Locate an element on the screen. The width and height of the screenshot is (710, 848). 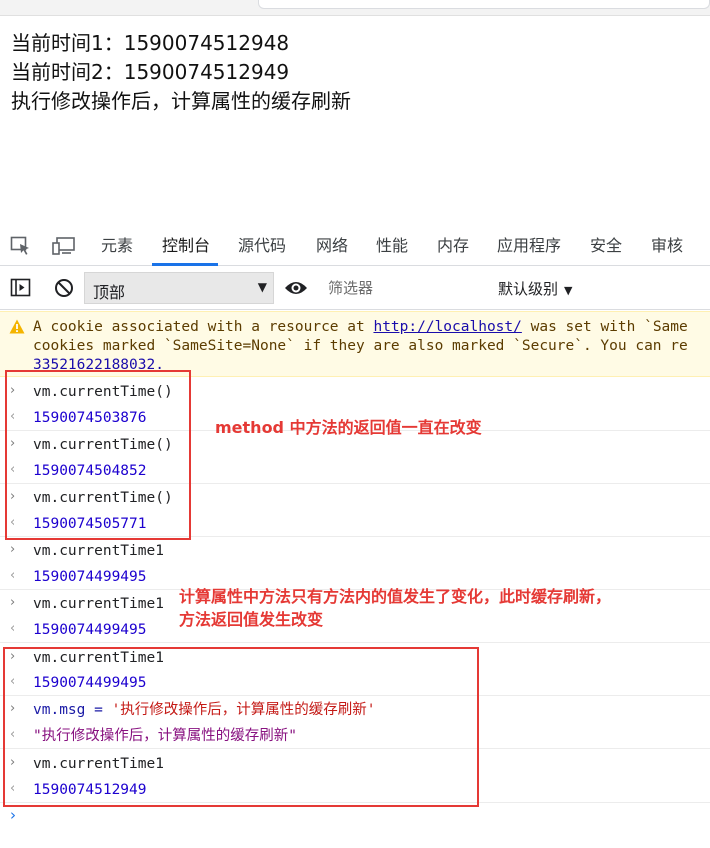
tab-sources: 源代码 is located at coordinates (262, 246).